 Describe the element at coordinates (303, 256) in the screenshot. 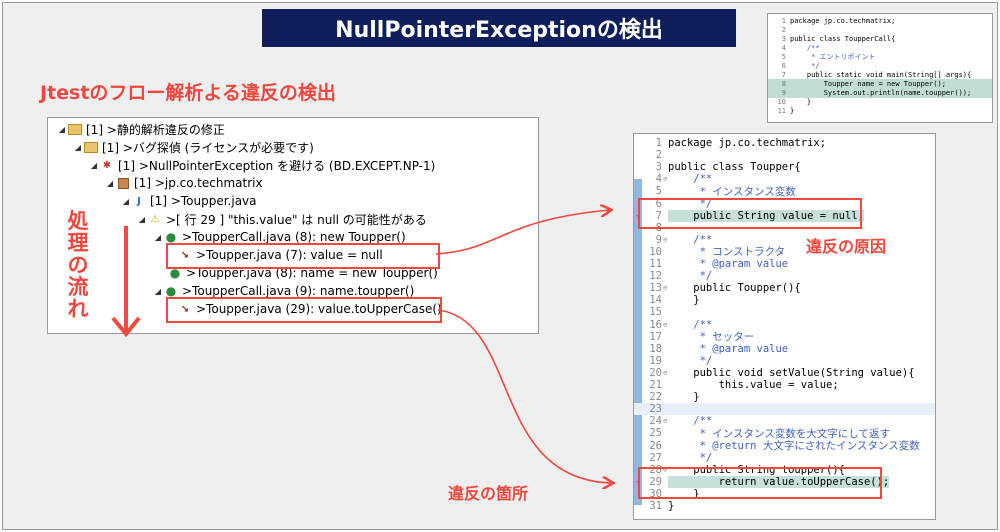

I see `cause-node-highlight` at that location.